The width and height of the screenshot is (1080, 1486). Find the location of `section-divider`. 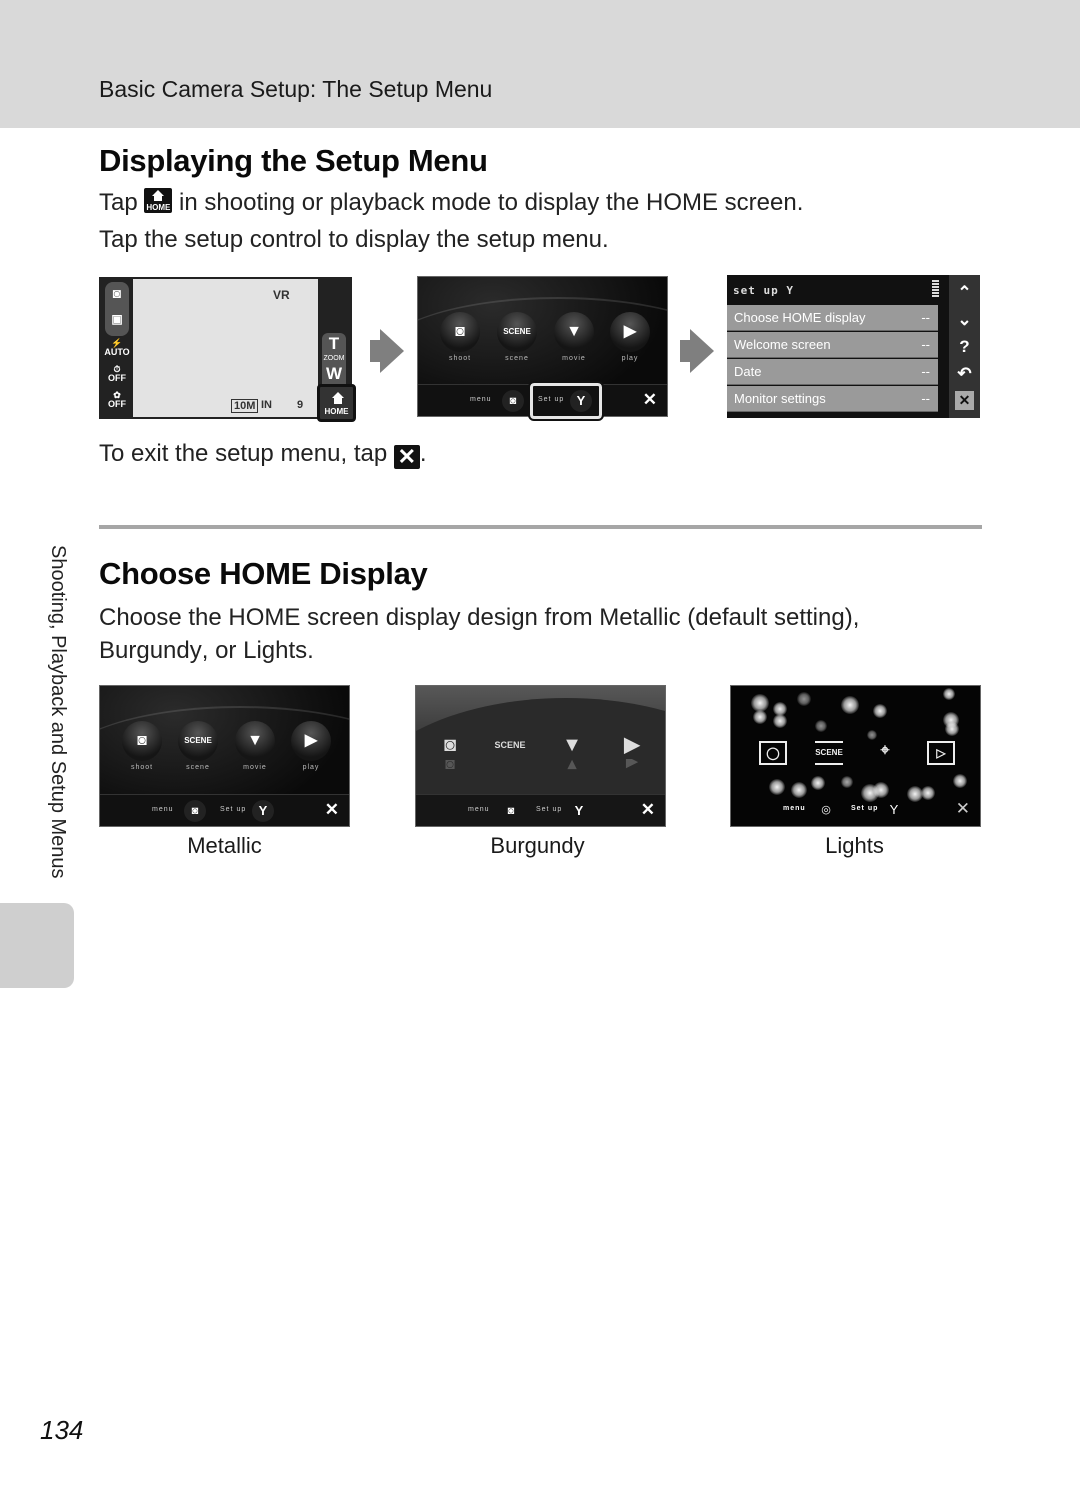

section-divider is located at coordinates (540, 527).